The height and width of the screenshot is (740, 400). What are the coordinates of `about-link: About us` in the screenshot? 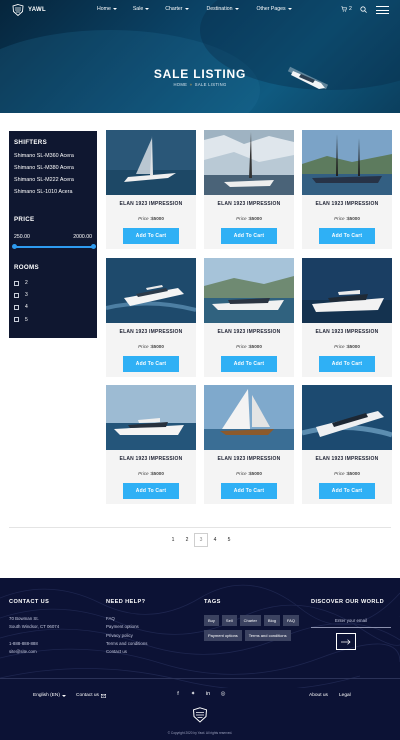 It's located at (318, 695).